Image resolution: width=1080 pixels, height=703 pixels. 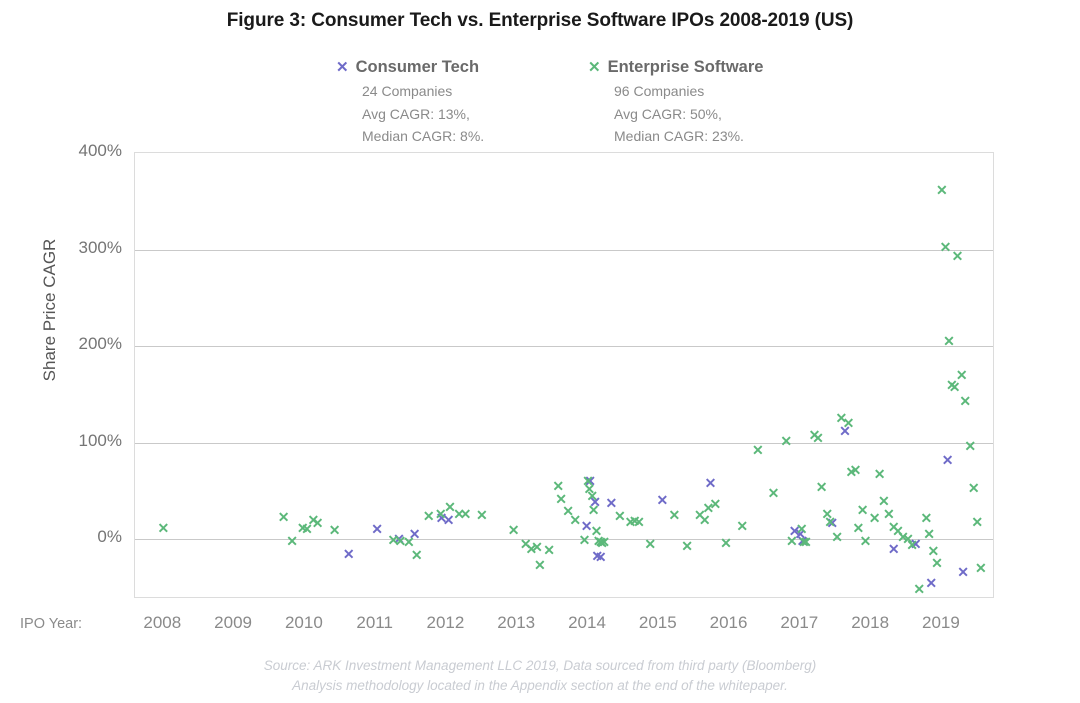 What do you see at coordinates (51, 624) in the screenshot?
I see `x-axis-title: IPO Year:` at bounding box center [51, 624].